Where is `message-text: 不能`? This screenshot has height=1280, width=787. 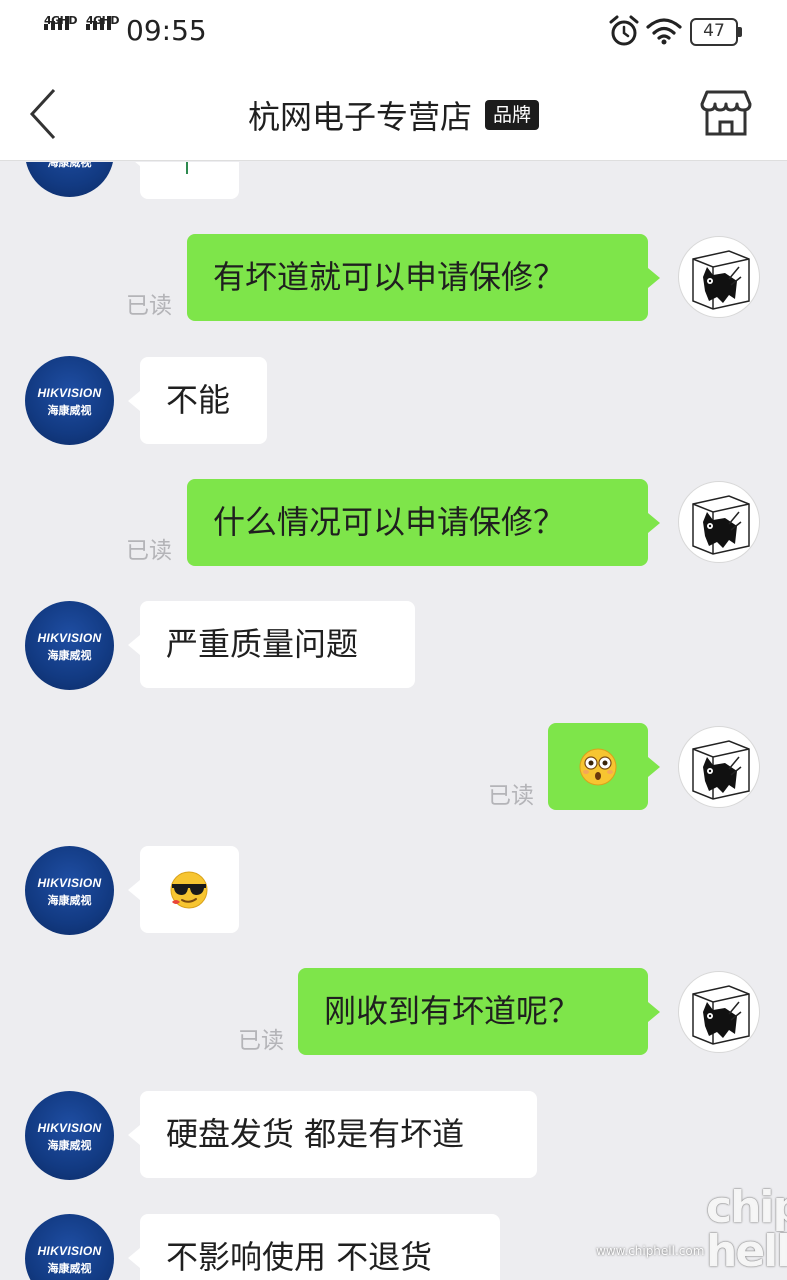
message-text: 不能 is located at coordinates (198, 400).